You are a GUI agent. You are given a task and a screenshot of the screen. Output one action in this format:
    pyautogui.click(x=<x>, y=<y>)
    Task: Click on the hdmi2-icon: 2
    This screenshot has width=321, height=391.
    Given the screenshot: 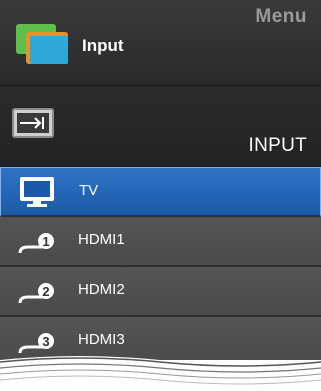 What is the action you would take?
    pyautogui.click(x=36, y=293)
    